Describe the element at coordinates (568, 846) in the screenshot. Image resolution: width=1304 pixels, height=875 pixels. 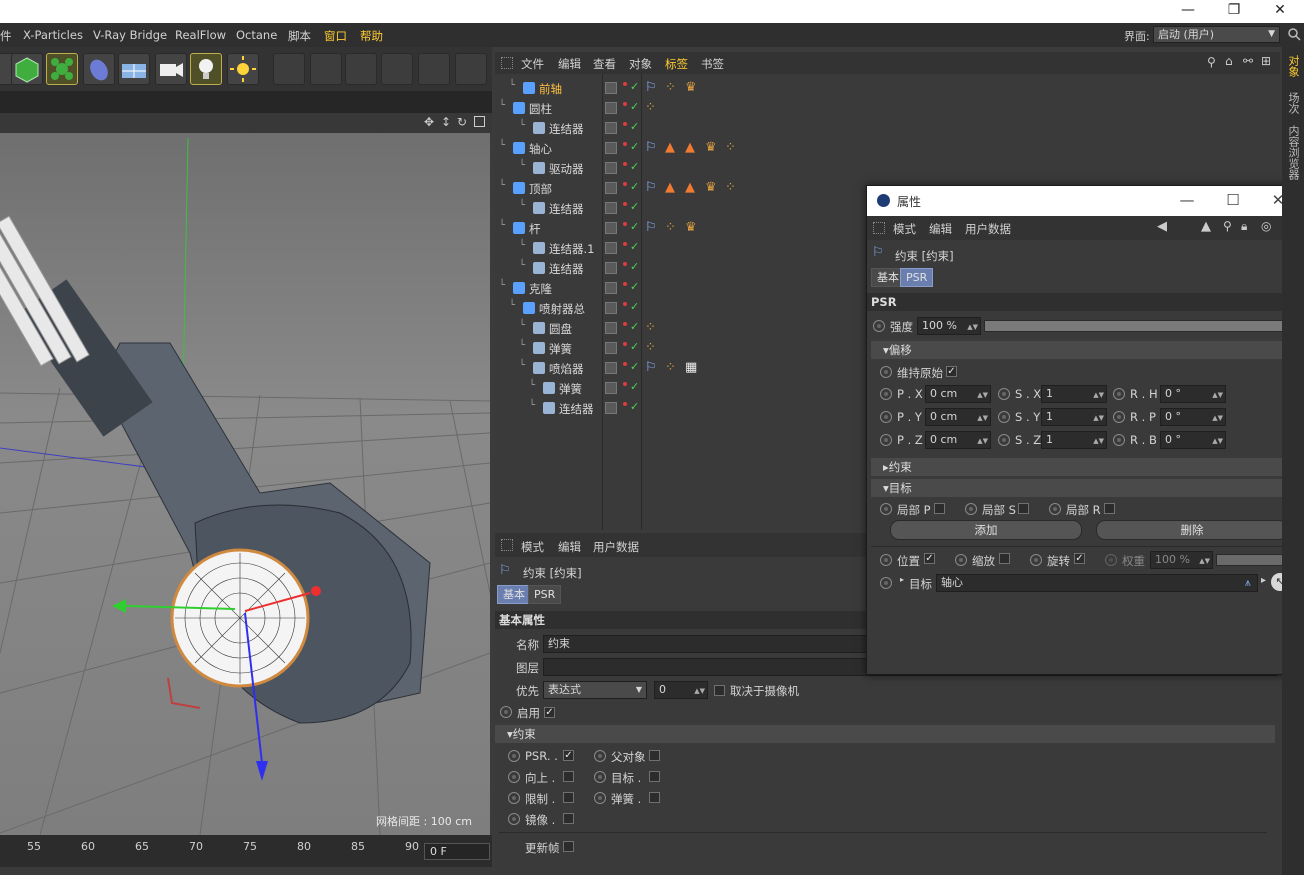
I see `update-frame-checkbox` at that location.